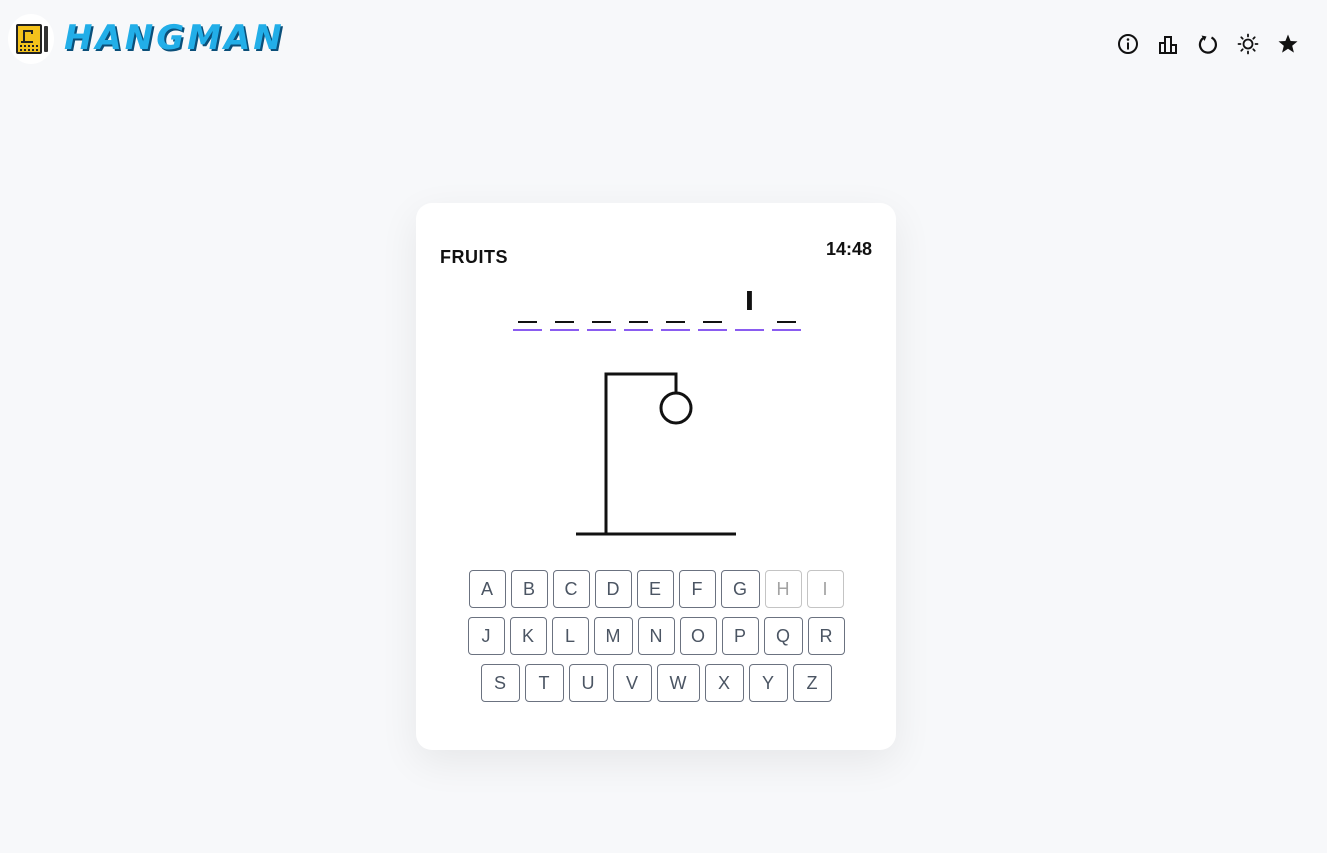  I want to click on key-i: I, so click(825, 589).